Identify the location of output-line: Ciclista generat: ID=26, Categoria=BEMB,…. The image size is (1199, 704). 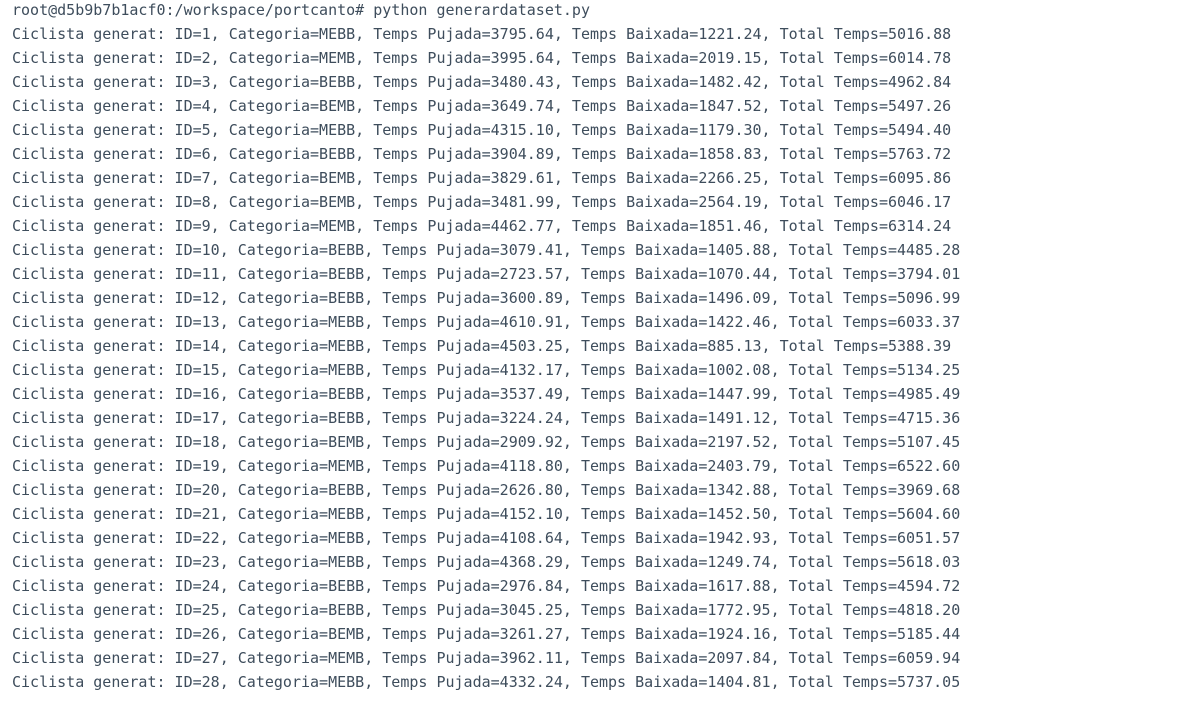
(486, 634).